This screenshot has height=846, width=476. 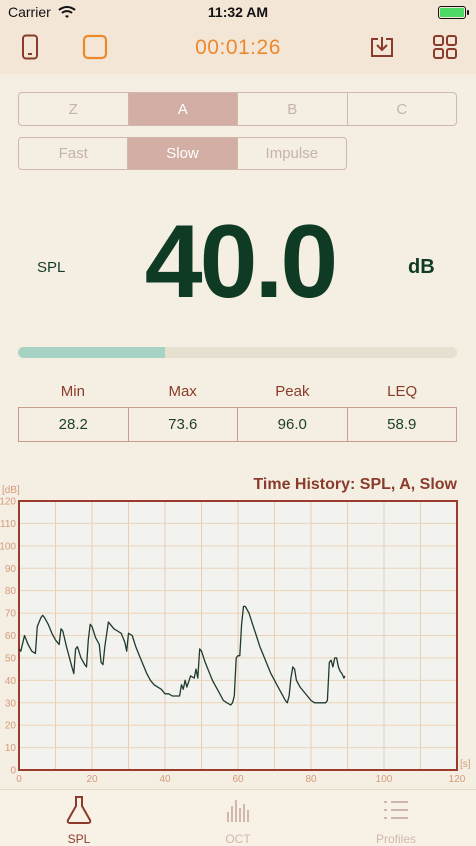 I want to click on x-tick-label: 20, so click(x=92, y=779).